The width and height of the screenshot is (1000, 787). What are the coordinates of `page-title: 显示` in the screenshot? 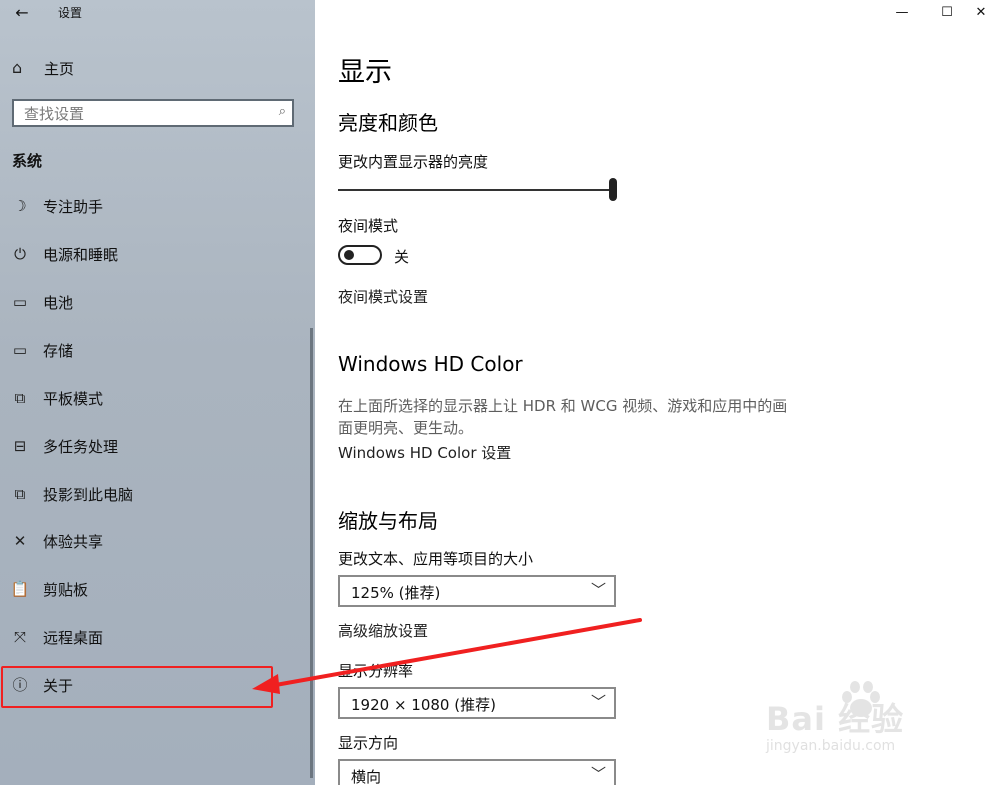 It's located at (365, 72).